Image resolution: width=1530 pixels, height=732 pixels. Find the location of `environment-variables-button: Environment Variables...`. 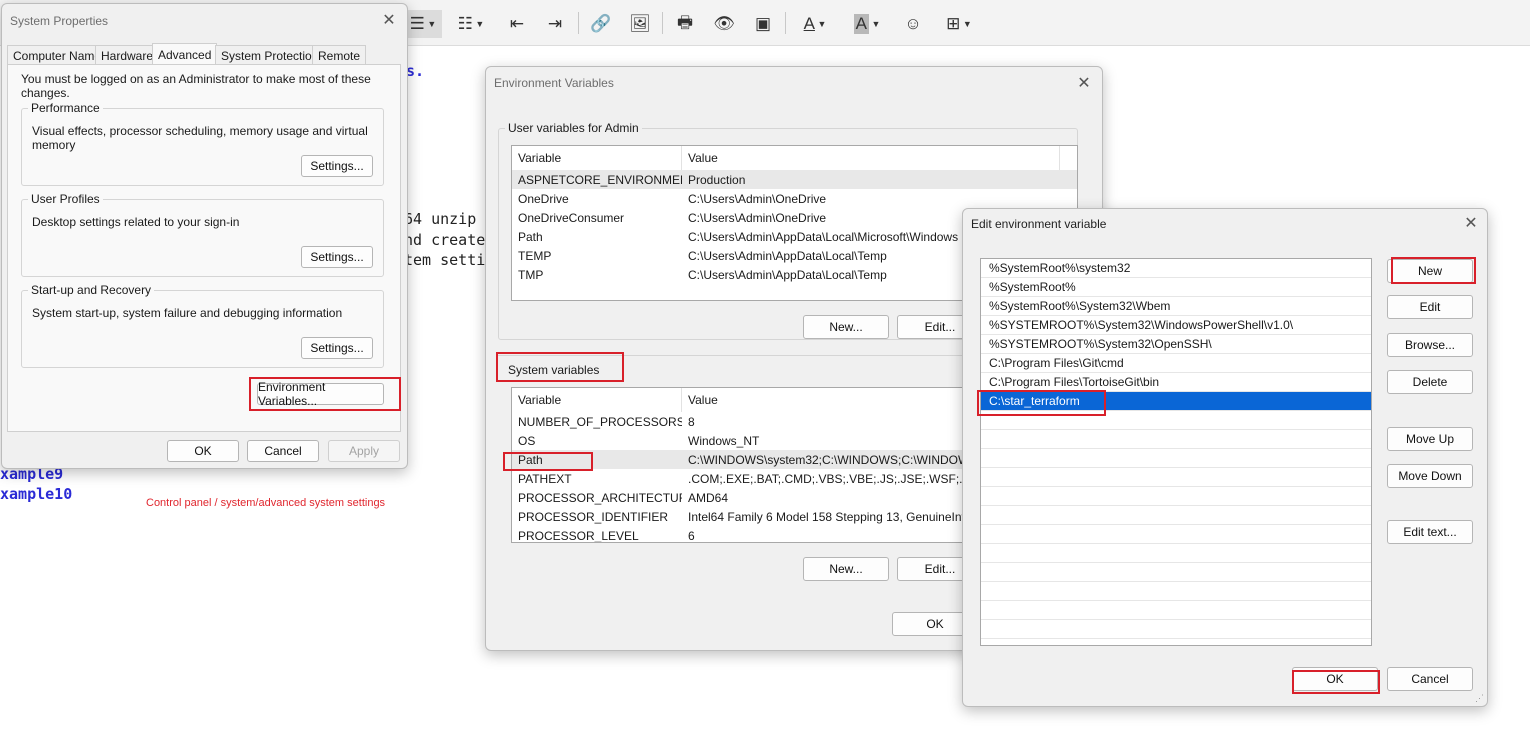

environment-variables-button: Environment Variables... is located at coordinates (320, 394).